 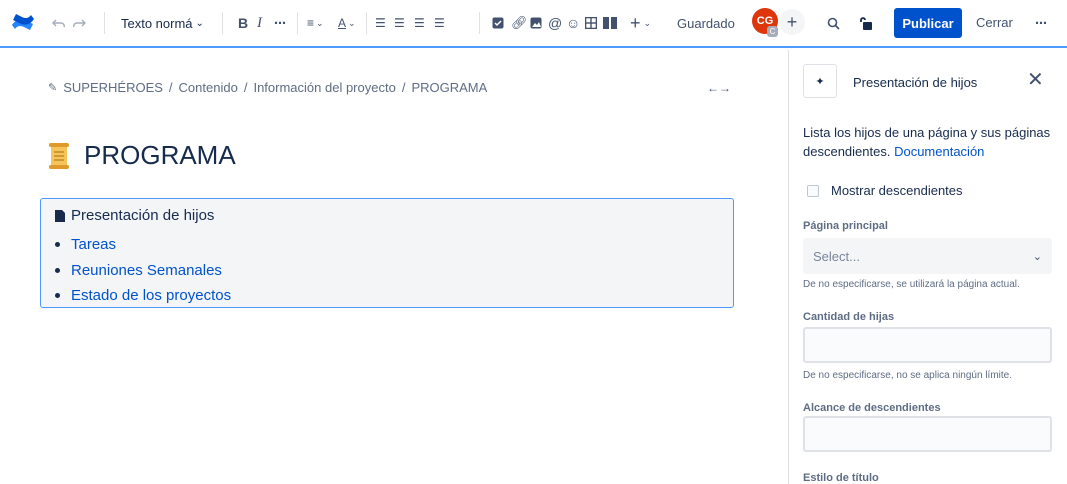 I want to click on macro-icon: ✦, so click(x=820, y=81).